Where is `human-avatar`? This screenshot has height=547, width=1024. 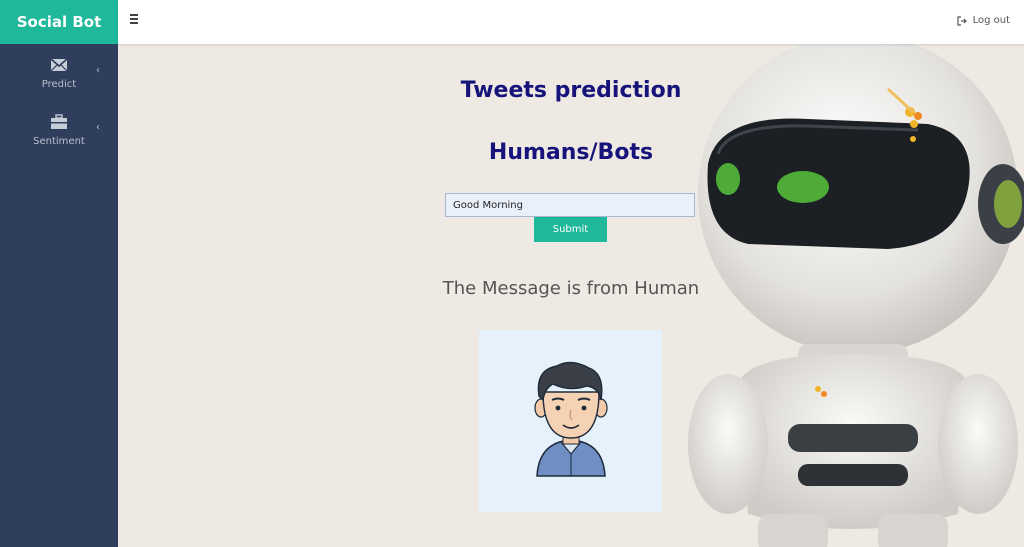 human-avatar is located at coordinates (571, 419).